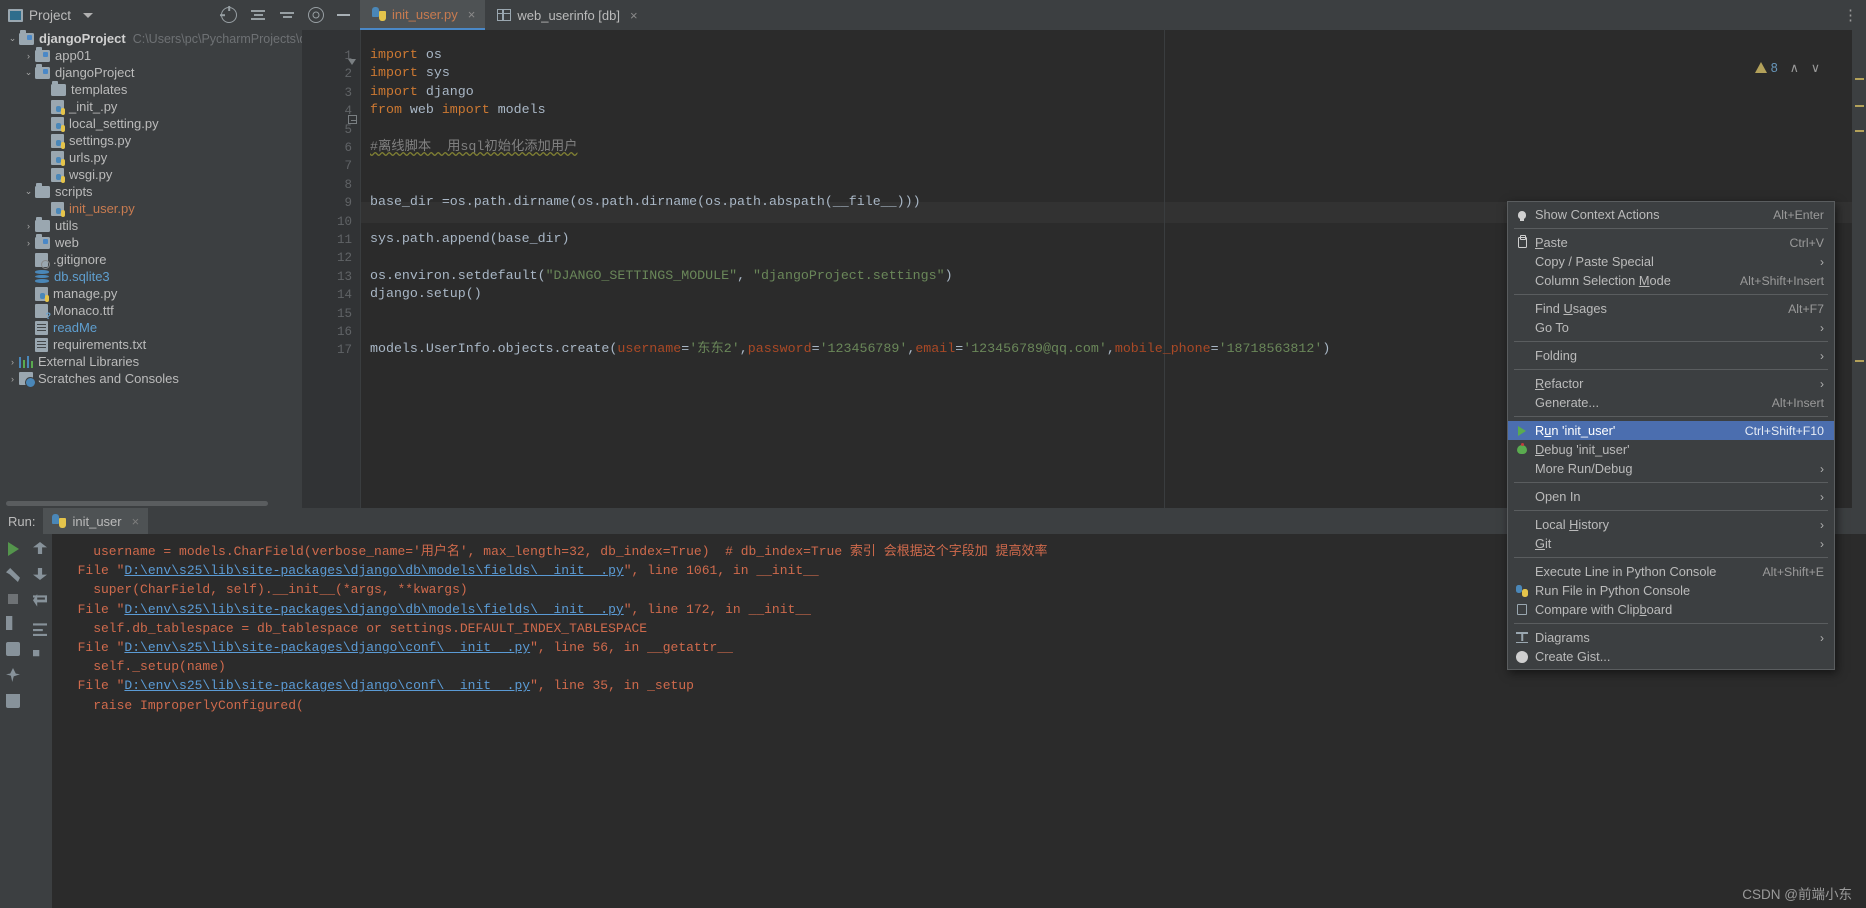 The width and height of the screenshot is (1866, 908). What do you see at coordinates (1671, 590) in the screenshot?
I see `menu-item-run-file-in-python-console: Run File in Python Console` at bounding box center [1671, 590].